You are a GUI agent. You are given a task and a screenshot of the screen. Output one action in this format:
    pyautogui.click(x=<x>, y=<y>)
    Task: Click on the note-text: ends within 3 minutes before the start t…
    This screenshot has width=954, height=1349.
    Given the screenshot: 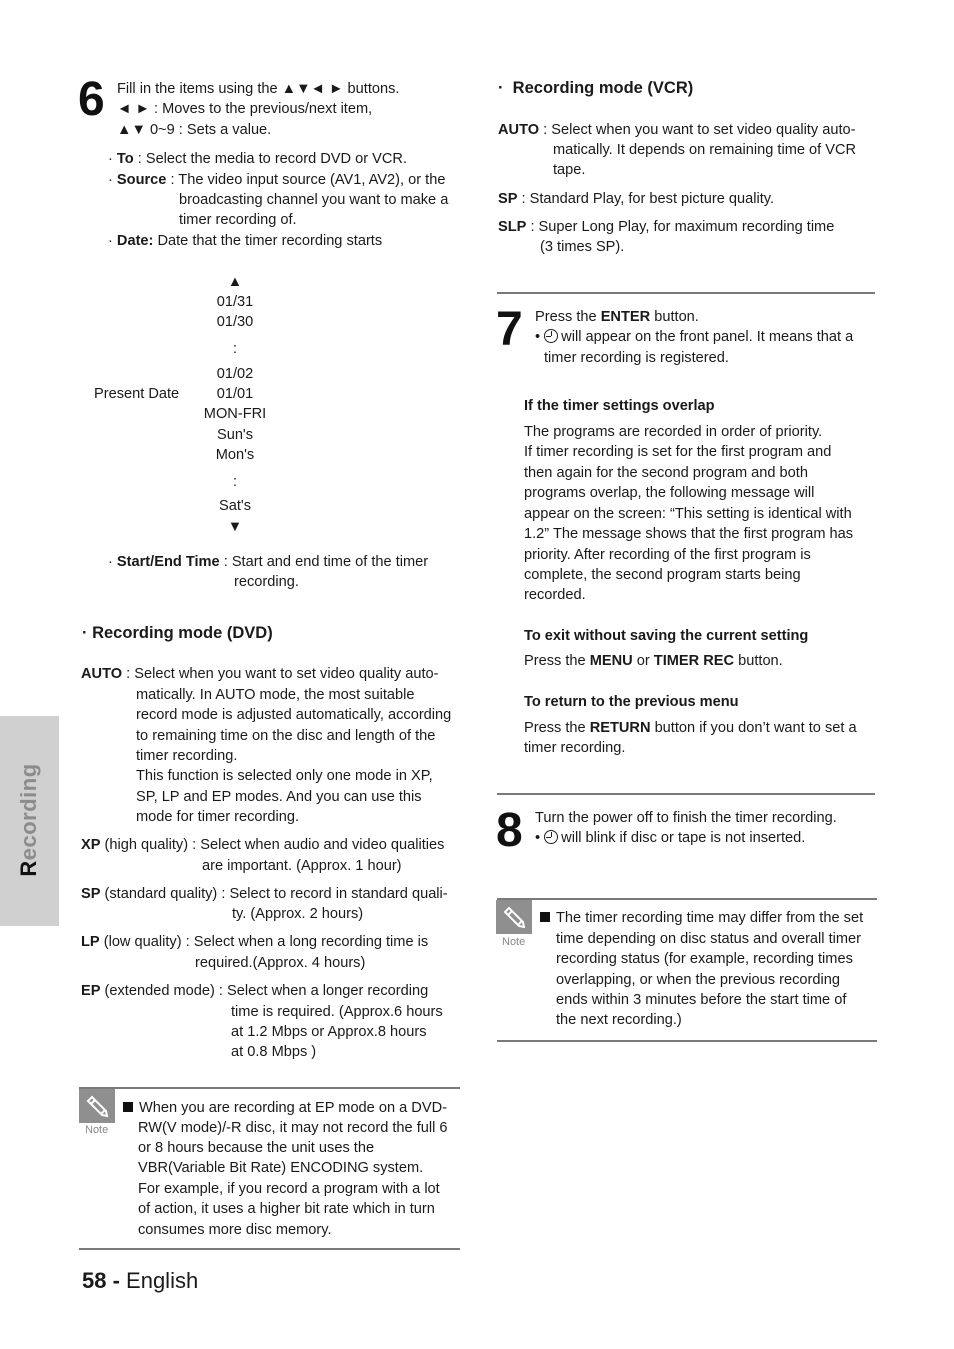 What is the action you would take?
    pyautogui.click(x=701, y=1000)
    